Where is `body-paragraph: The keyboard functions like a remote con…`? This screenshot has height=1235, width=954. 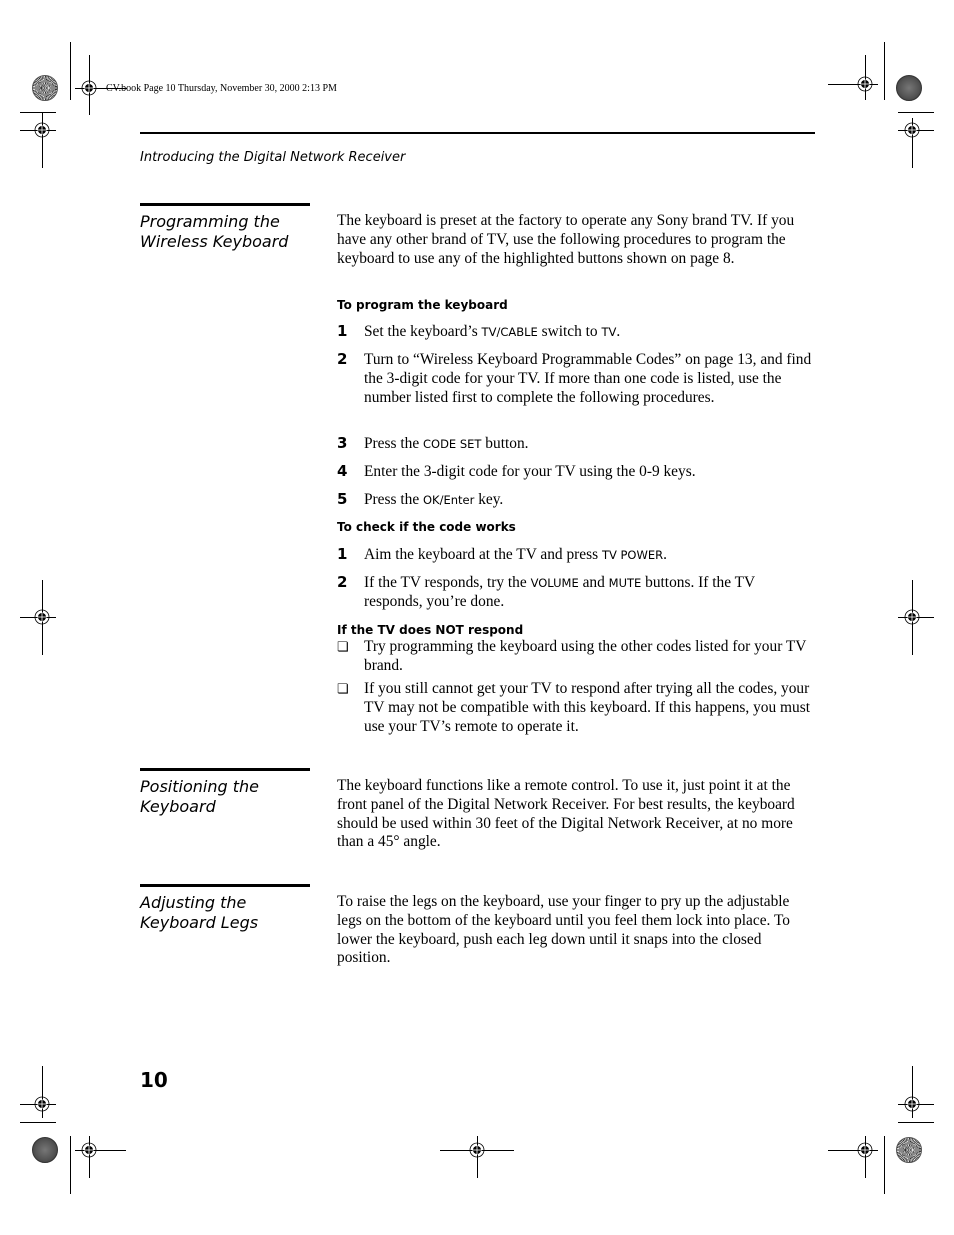
body-paragraph: The keyboard functions like a remote con… is located at coordinates (566, 814).